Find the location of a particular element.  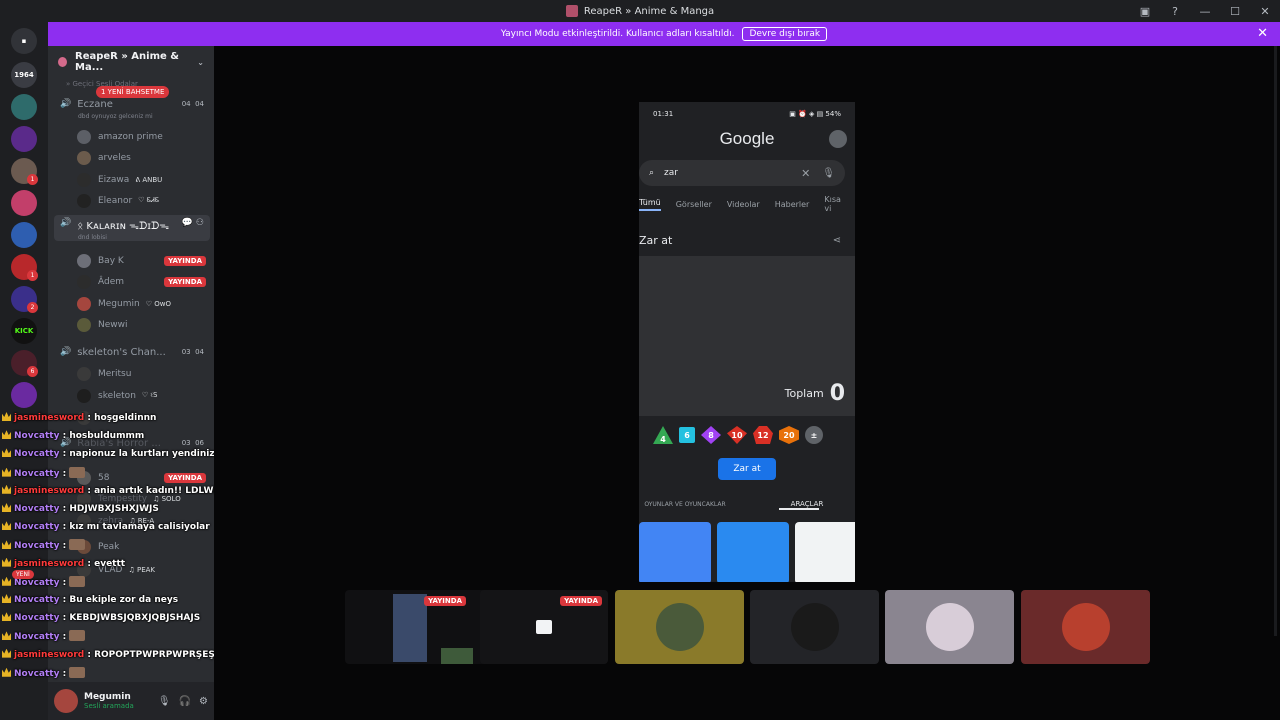

voice-member: amazon prime is located at coordinates (143, 136).